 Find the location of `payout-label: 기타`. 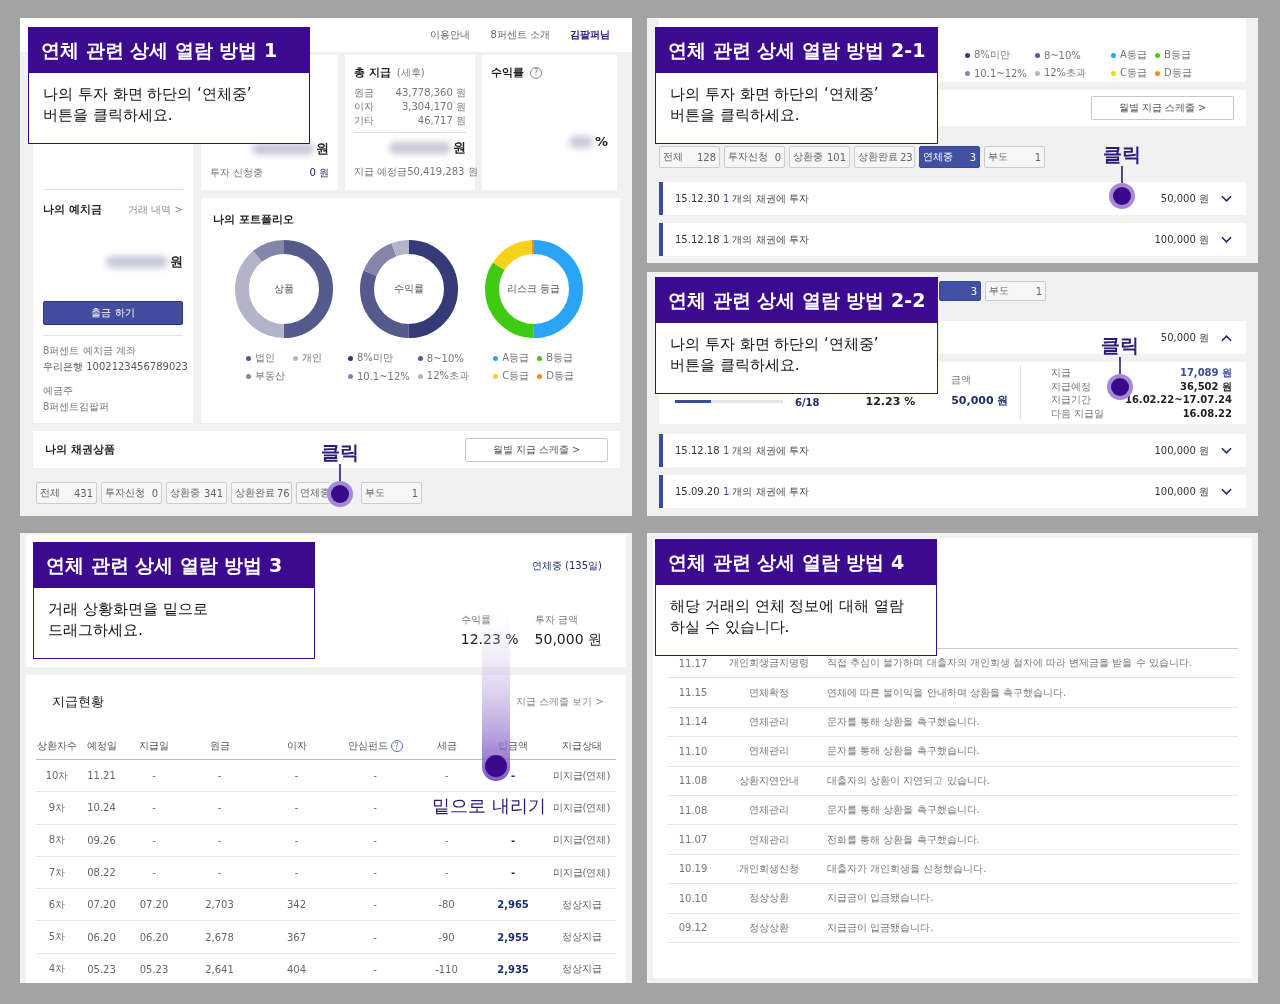

payout-label: 기타 is located at coordinates (364, 121).